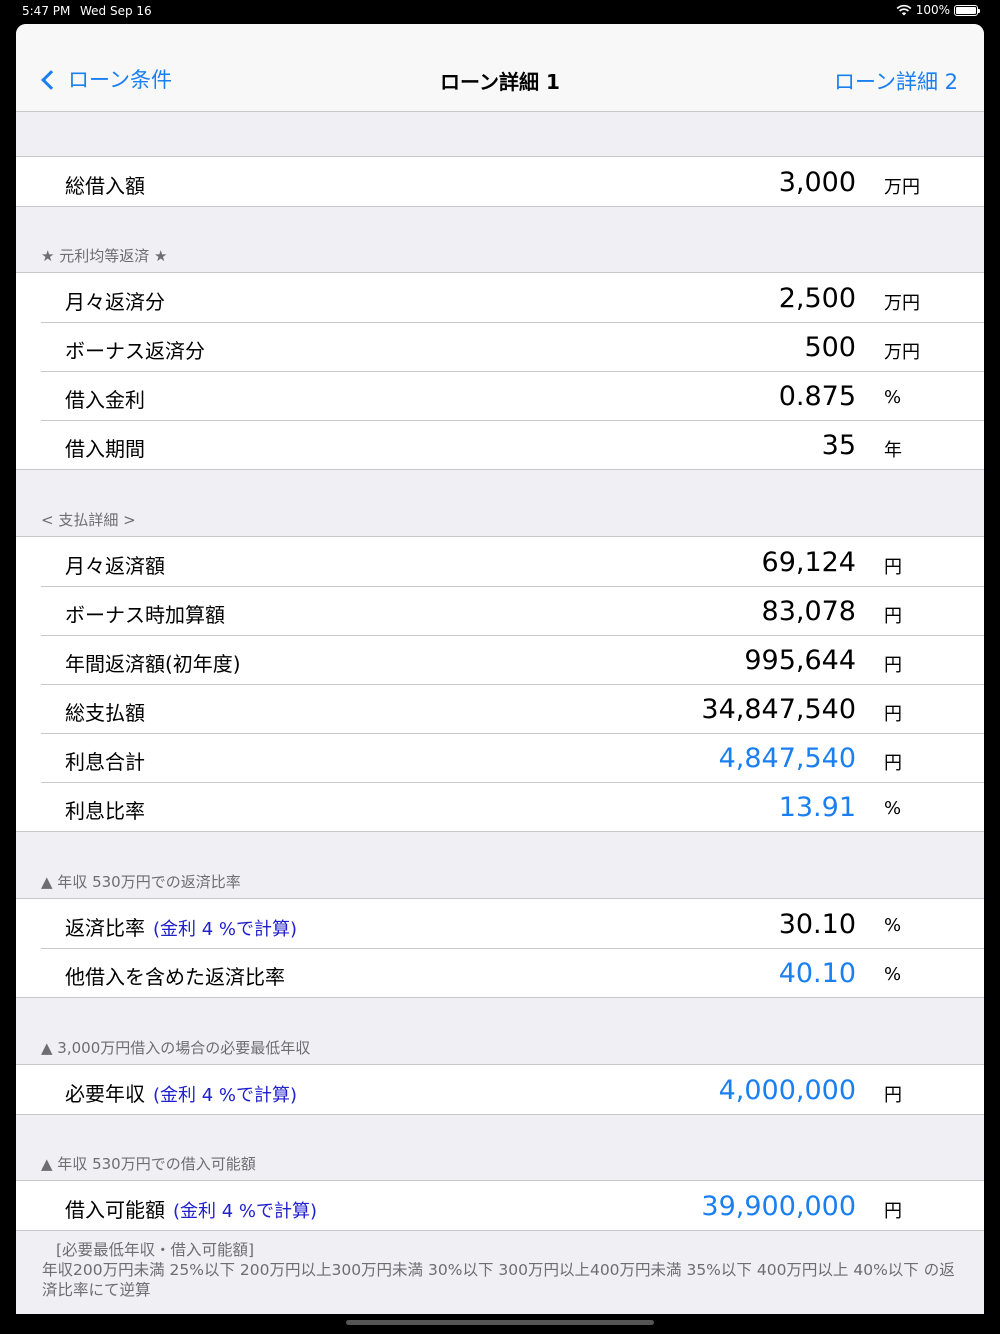 The width and height of the screenshot is (1000, 1334). I want to click on row-label-text: 年間返済額(初年度), so click(153, 664).